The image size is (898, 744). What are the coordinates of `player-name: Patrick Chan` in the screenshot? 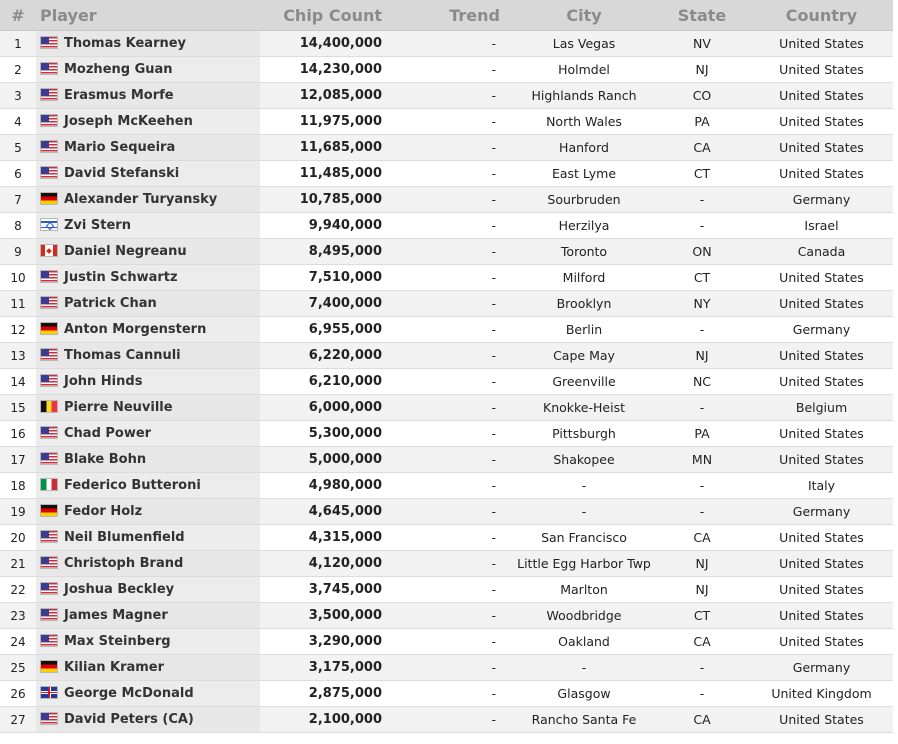 It's located at (110, 303).